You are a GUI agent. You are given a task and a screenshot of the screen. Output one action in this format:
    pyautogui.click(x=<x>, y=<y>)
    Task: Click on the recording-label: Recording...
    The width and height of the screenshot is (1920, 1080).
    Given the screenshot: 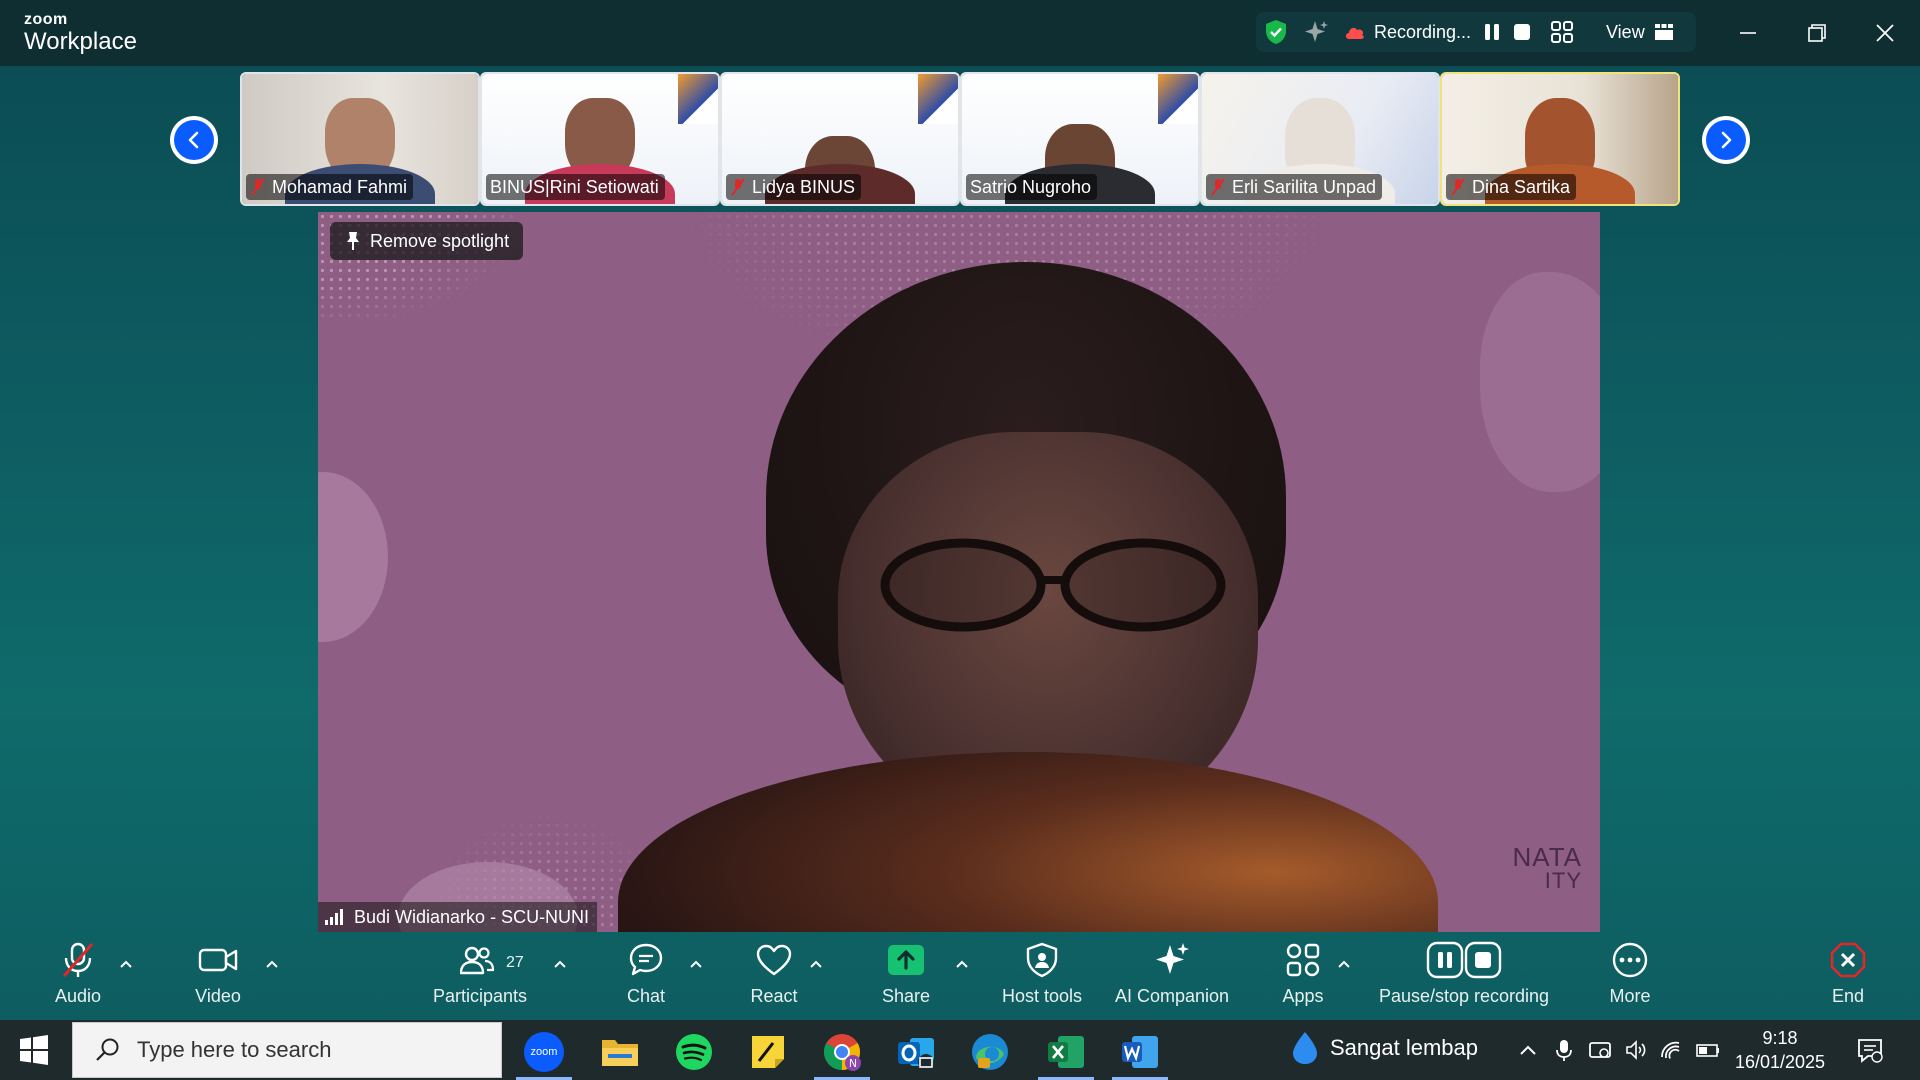 What is the action you would take?
    pyautogui.click(x=1423, y=32)
    